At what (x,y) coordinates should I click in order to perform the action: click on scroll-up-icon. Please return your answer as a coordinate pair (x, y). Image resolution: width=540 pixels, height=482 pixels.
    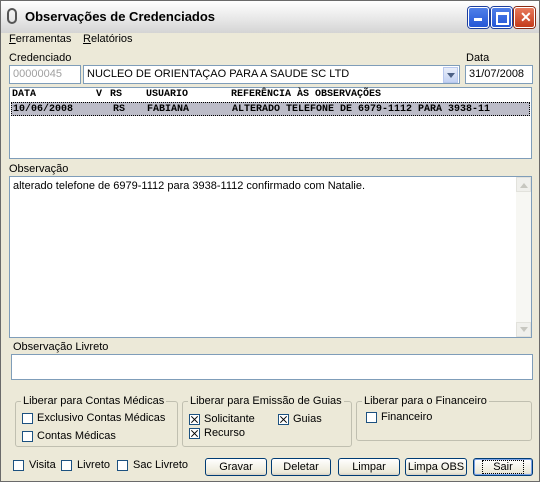
    Looking at the image, I should click on (523, 184).